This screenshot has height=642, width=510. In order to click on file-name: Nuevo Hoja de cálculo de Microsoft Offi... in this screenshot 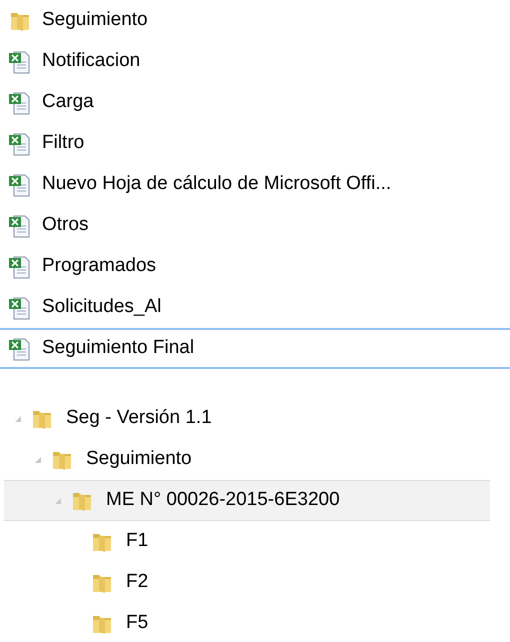, I will do `click(217, 184)`.